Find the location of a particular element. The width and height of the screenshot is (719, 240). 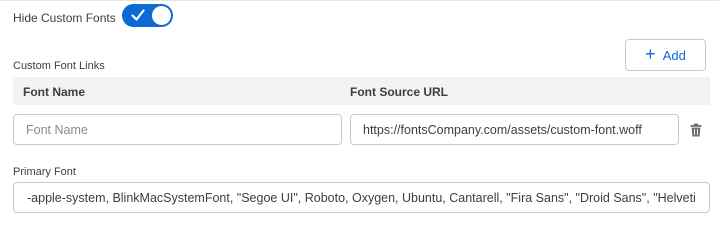

primary-font-input is located at coordinates (361, 197).